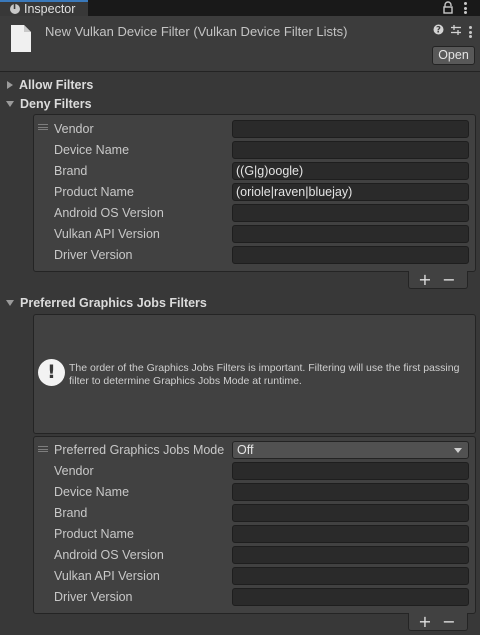 The width and height of the screenshot is (480, 635). What do you see at coordinates (466, 8) in the screenshot?
I see `tab-more-options-icon` at bounding box center [466, 8].